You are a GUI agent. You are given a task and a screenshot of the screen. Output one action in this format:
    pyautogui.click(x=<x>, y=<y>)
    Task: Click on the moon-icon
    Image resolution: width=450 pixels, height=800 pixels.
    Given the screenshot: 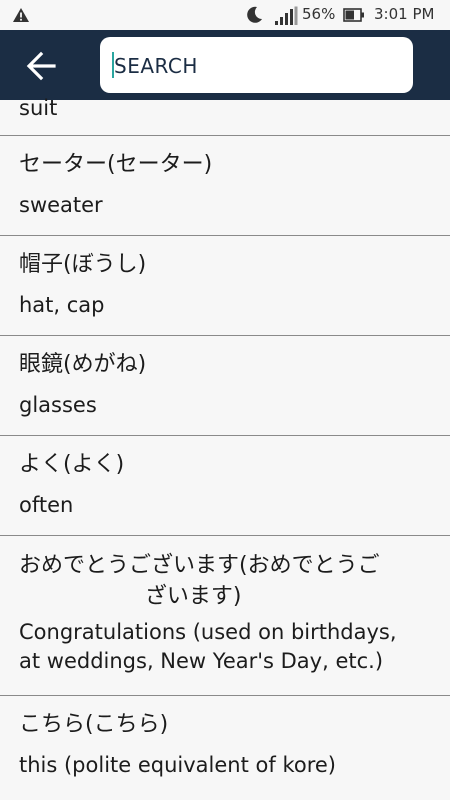 What is the action you would take?
    pyautogui.click(x=254, y=14)
    